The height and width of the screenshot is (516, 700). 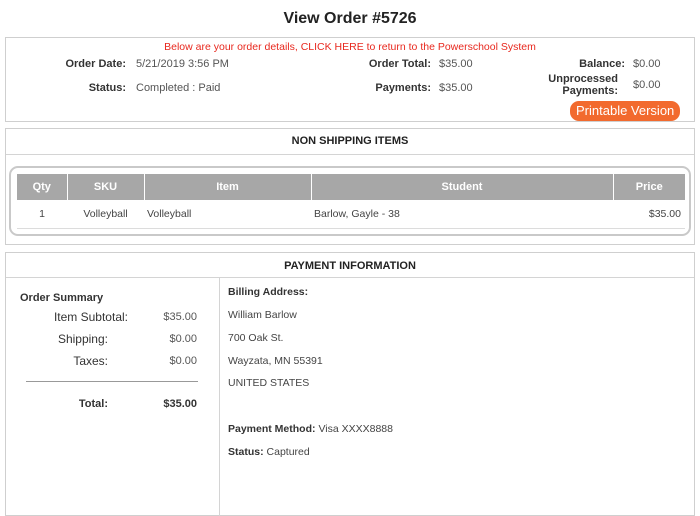 What do you see at coordinates (647, 85) in the screenshot?
I see `unprocessed-payments-value: $0.00` at bounding box center [647, 85].